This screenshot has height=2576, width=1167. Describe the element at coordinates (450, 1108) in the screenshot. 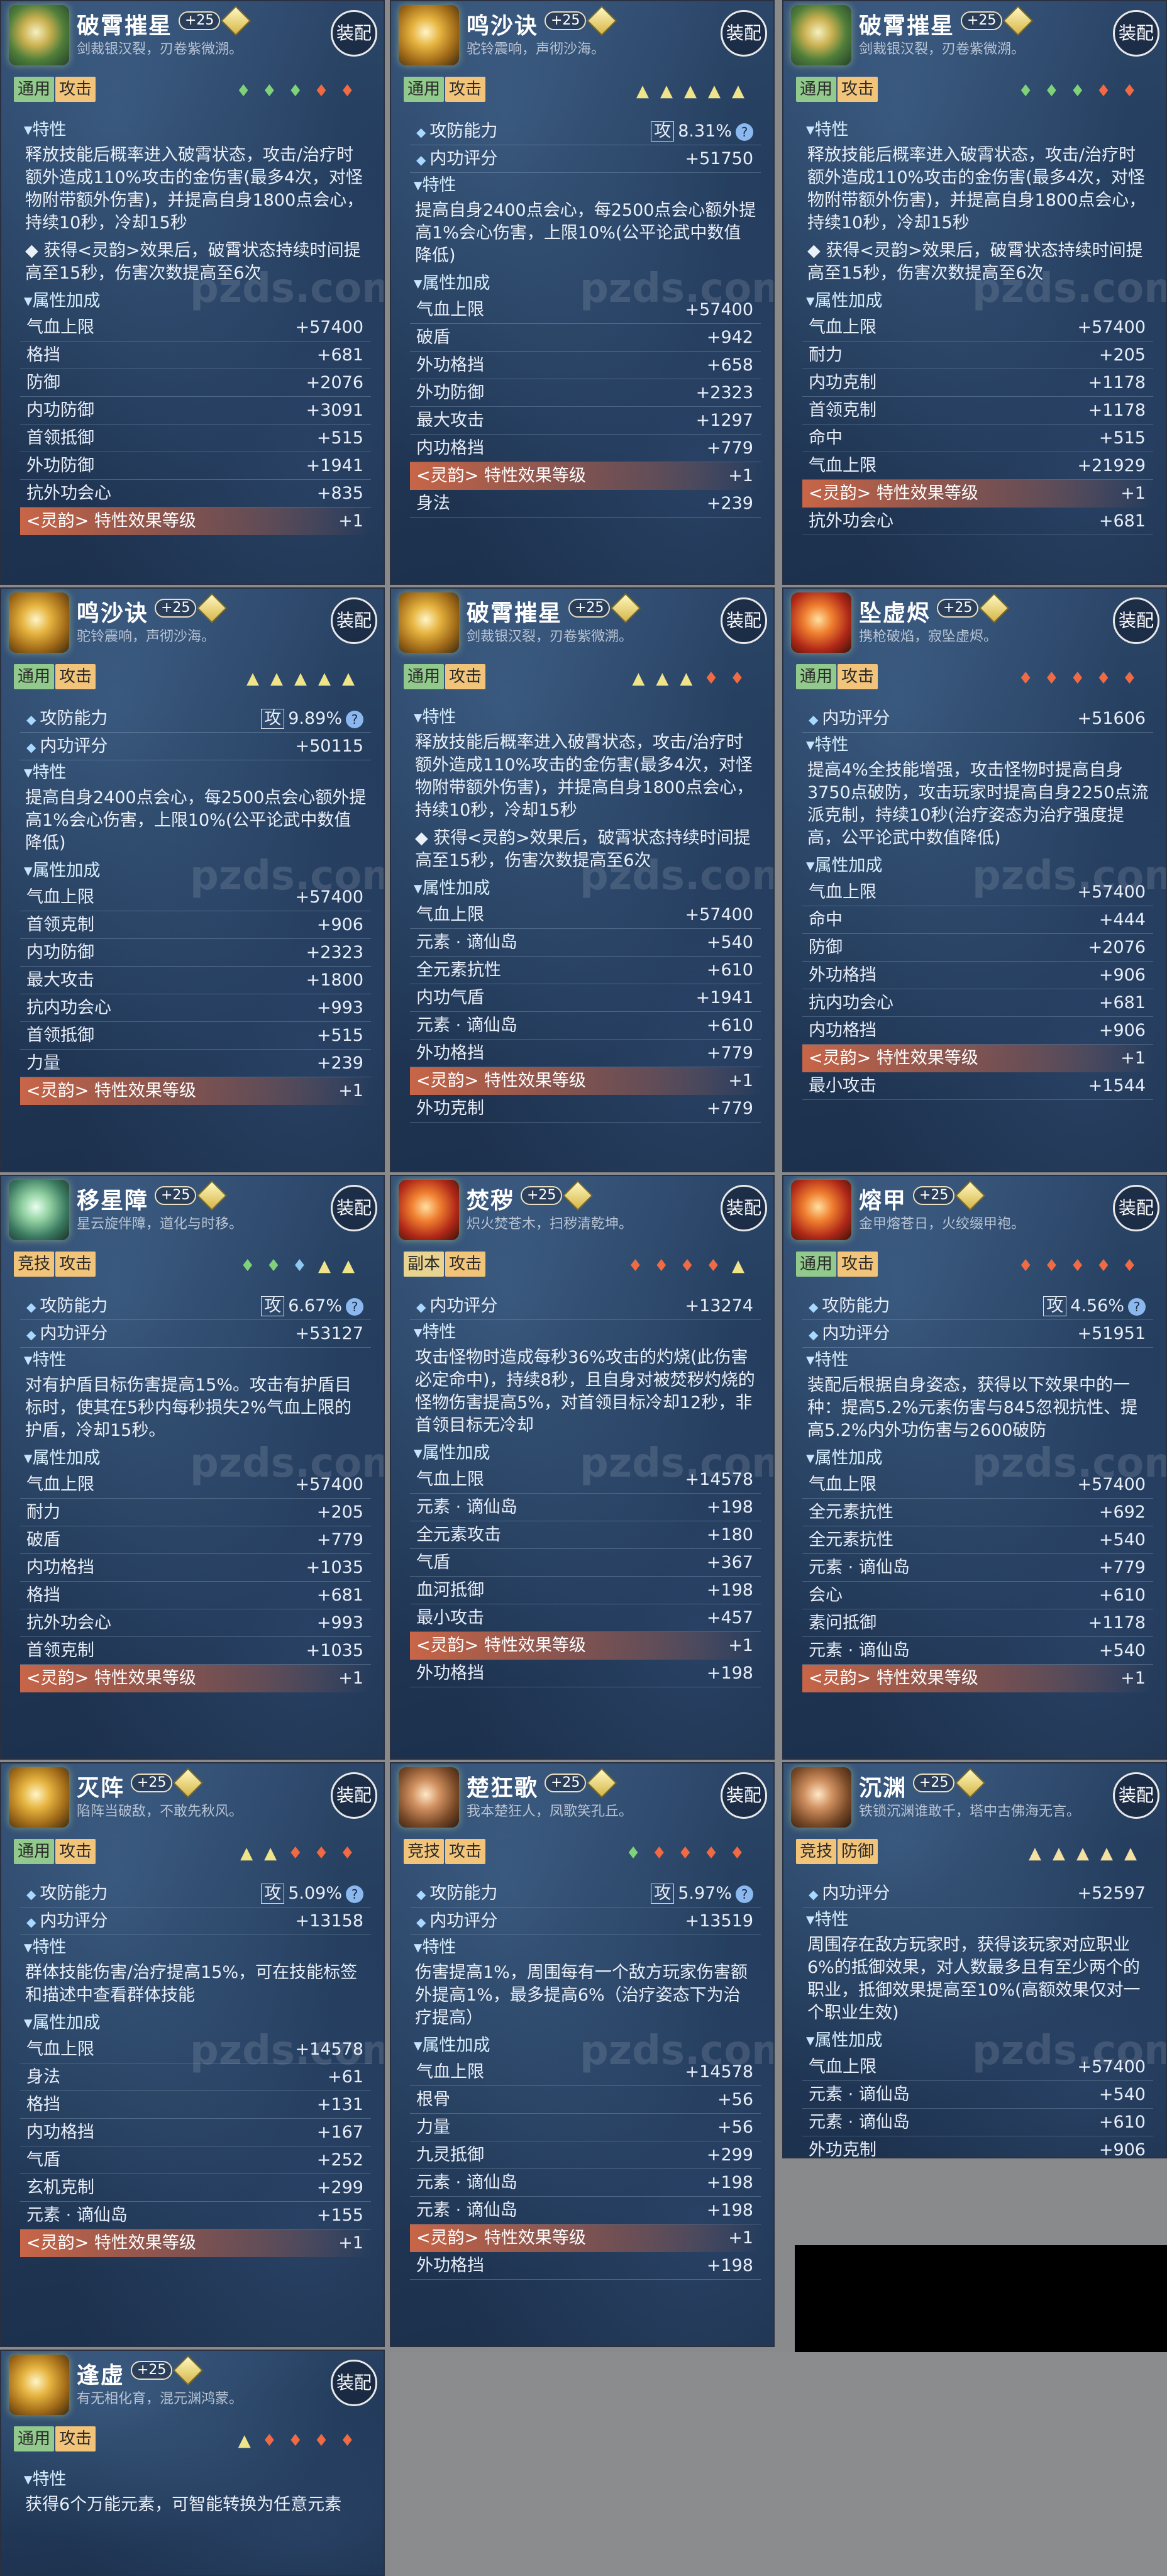

I see `row-label-text: 外功克制` at that location.